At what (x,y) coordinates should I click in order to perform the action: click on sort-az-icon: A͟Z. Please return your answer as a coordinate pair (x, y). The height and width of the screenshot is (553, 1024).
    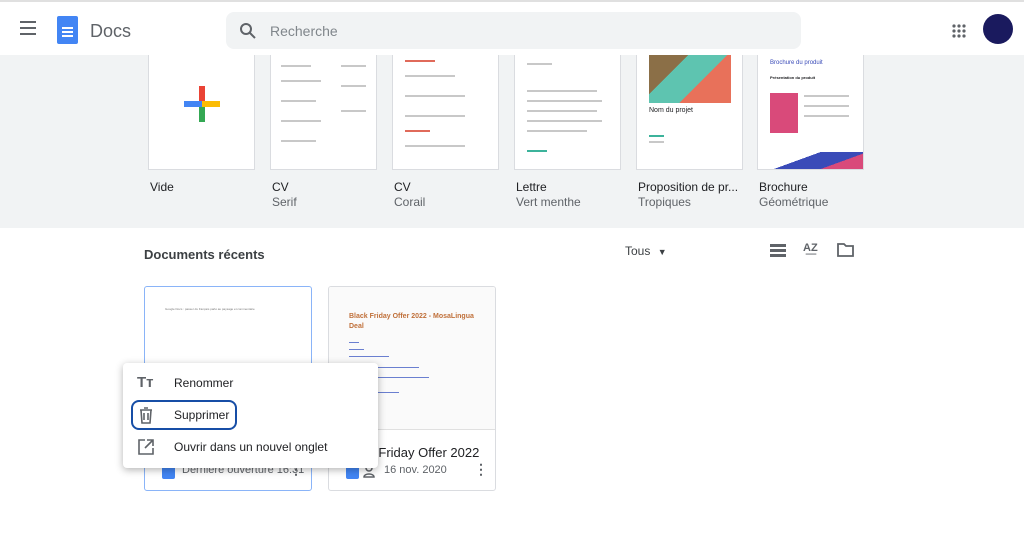
    Looking at the image, I should click on (810, 248).